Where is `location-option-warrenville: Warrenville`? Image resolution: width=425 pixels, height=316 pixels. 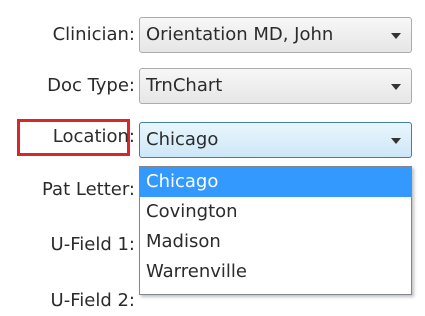
location-option-warrenville: Warrenville is located at coordinates (275, 272).